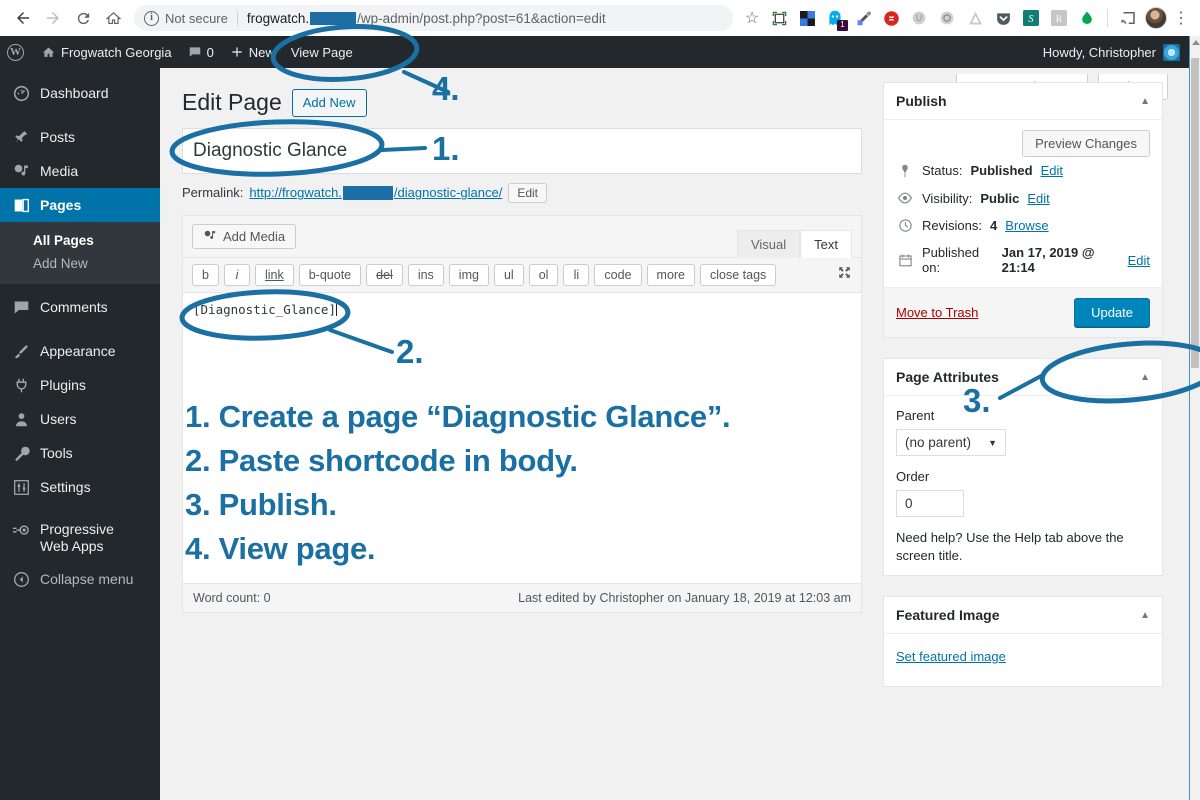 This screenshot has height=800, width=1200. Describe the element at coordinates (468, 274) in the screenshot. I see `quicktag-img: img` at that location.